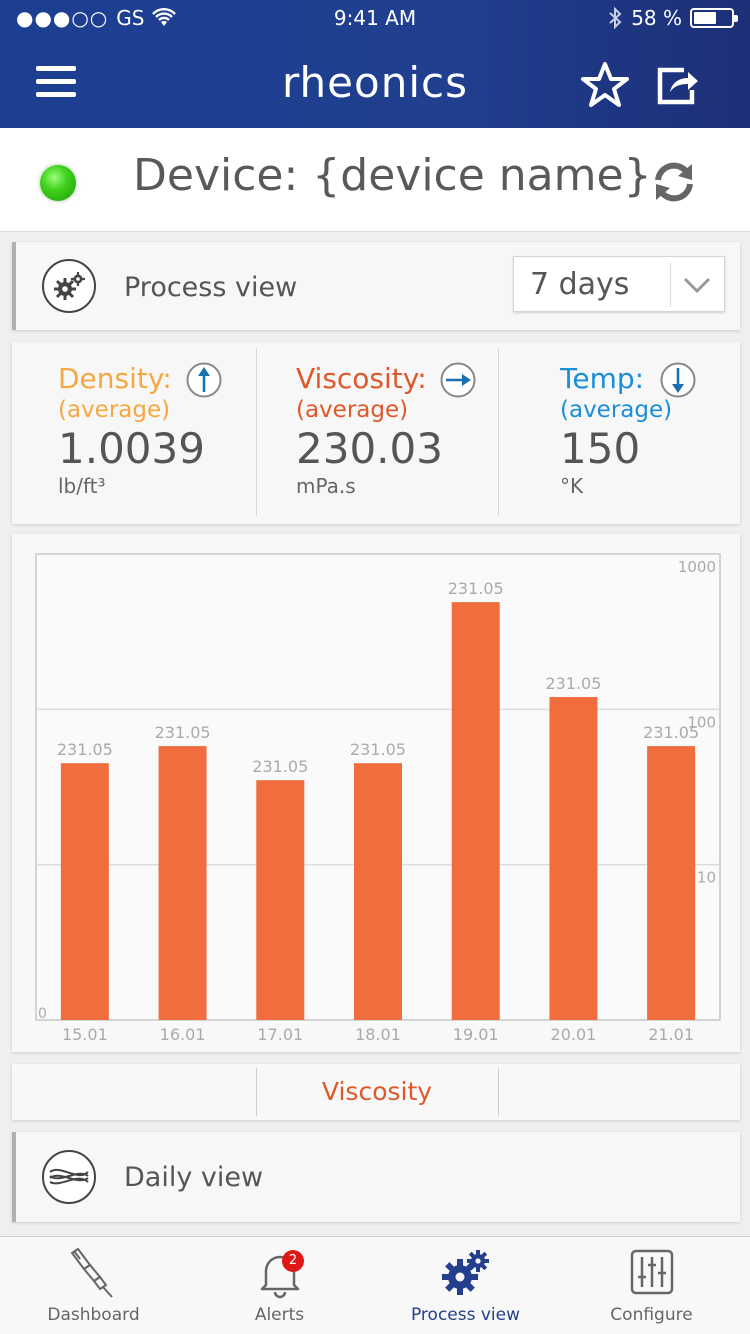 The height and width of the screenshot is (1334, 750). I want to click on process-view-label: Process view, so click(211, 287).